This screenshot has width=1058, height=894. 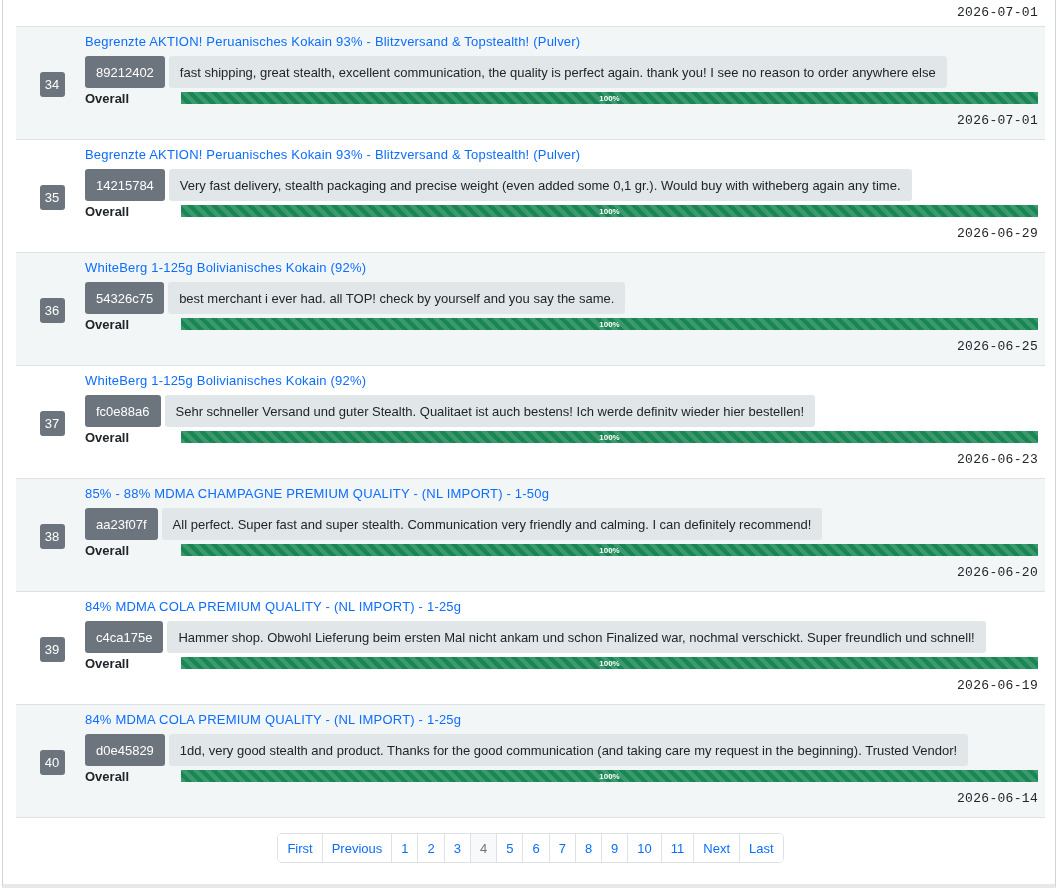 I want to click on buyer-id-badge: 14215784, so click(x=125, y=185).